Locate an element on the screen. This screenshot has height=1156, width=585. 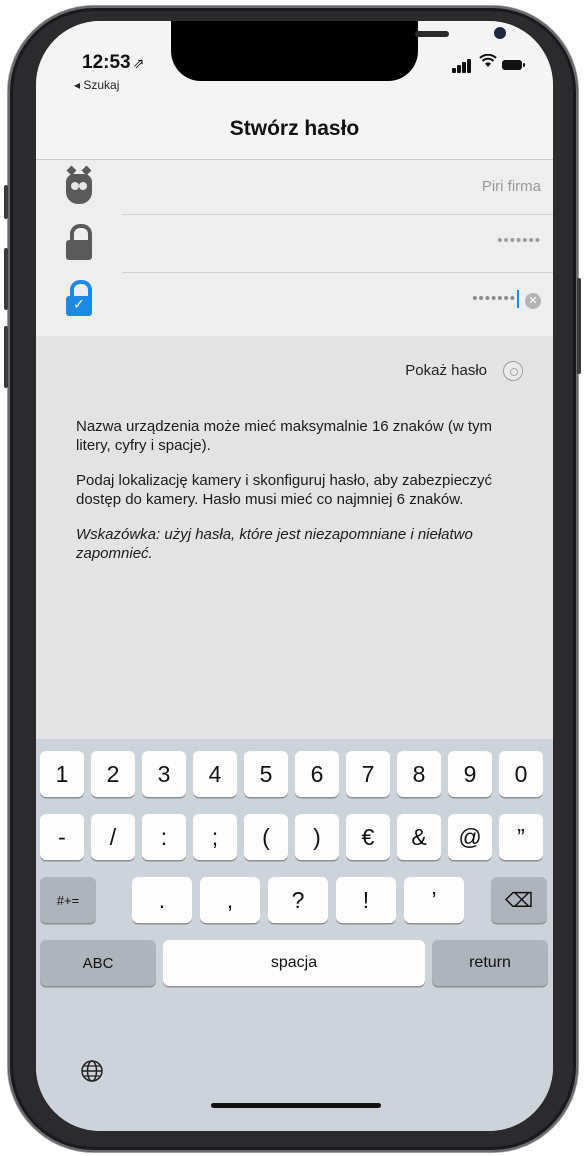
delete-key: ⌫ is located at coordinates (519, 900).